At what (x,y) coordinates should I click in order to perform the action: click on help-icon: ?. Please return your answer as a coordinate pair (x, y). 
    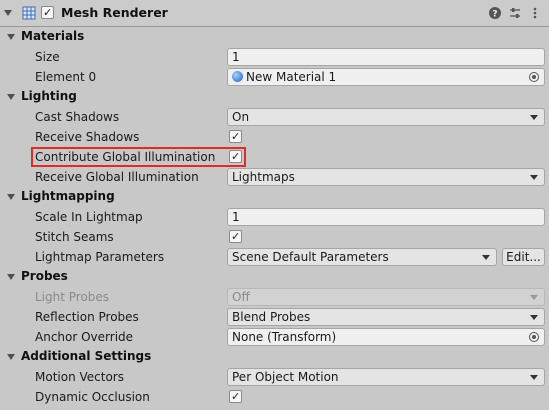
    Looking at the image, I should click on (495, 13).